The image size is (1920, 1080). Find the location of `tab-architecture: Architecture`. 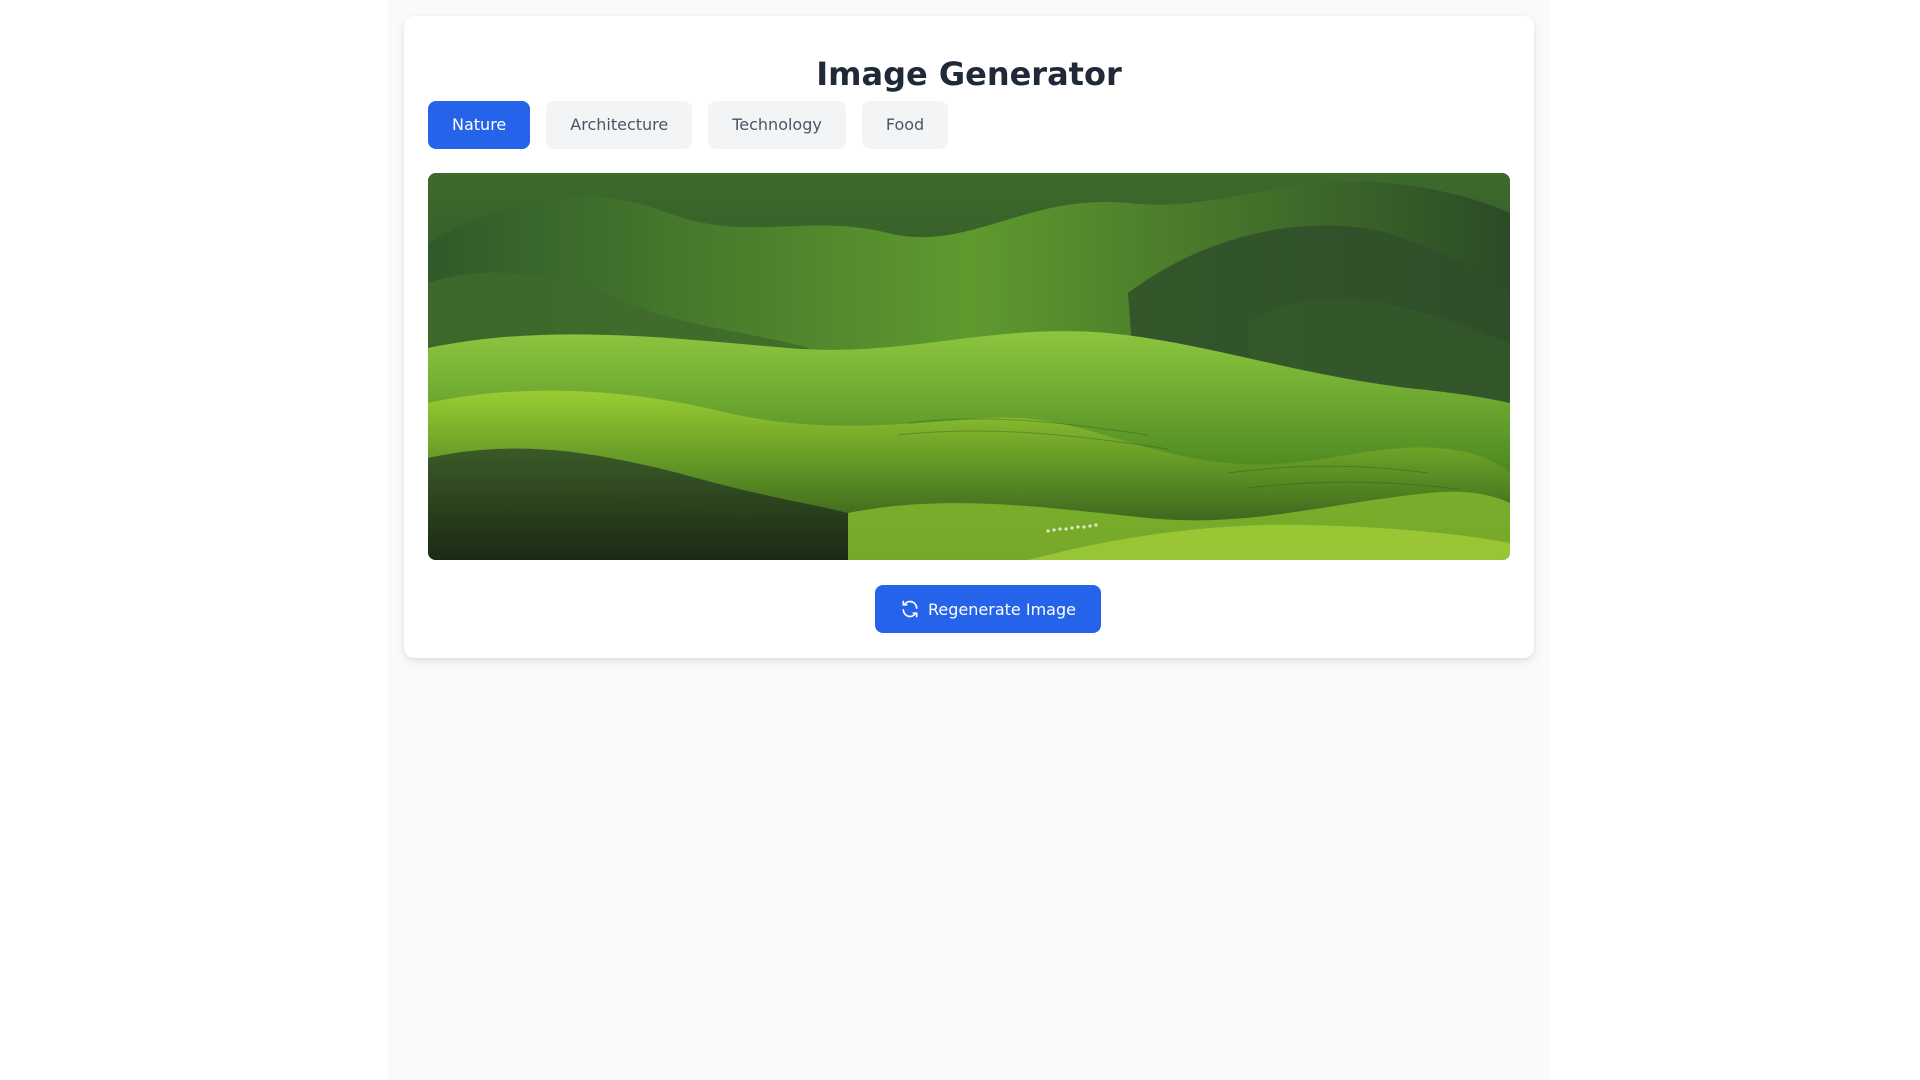

tab-architecture: Architecture is located at coordinates (619, 125).